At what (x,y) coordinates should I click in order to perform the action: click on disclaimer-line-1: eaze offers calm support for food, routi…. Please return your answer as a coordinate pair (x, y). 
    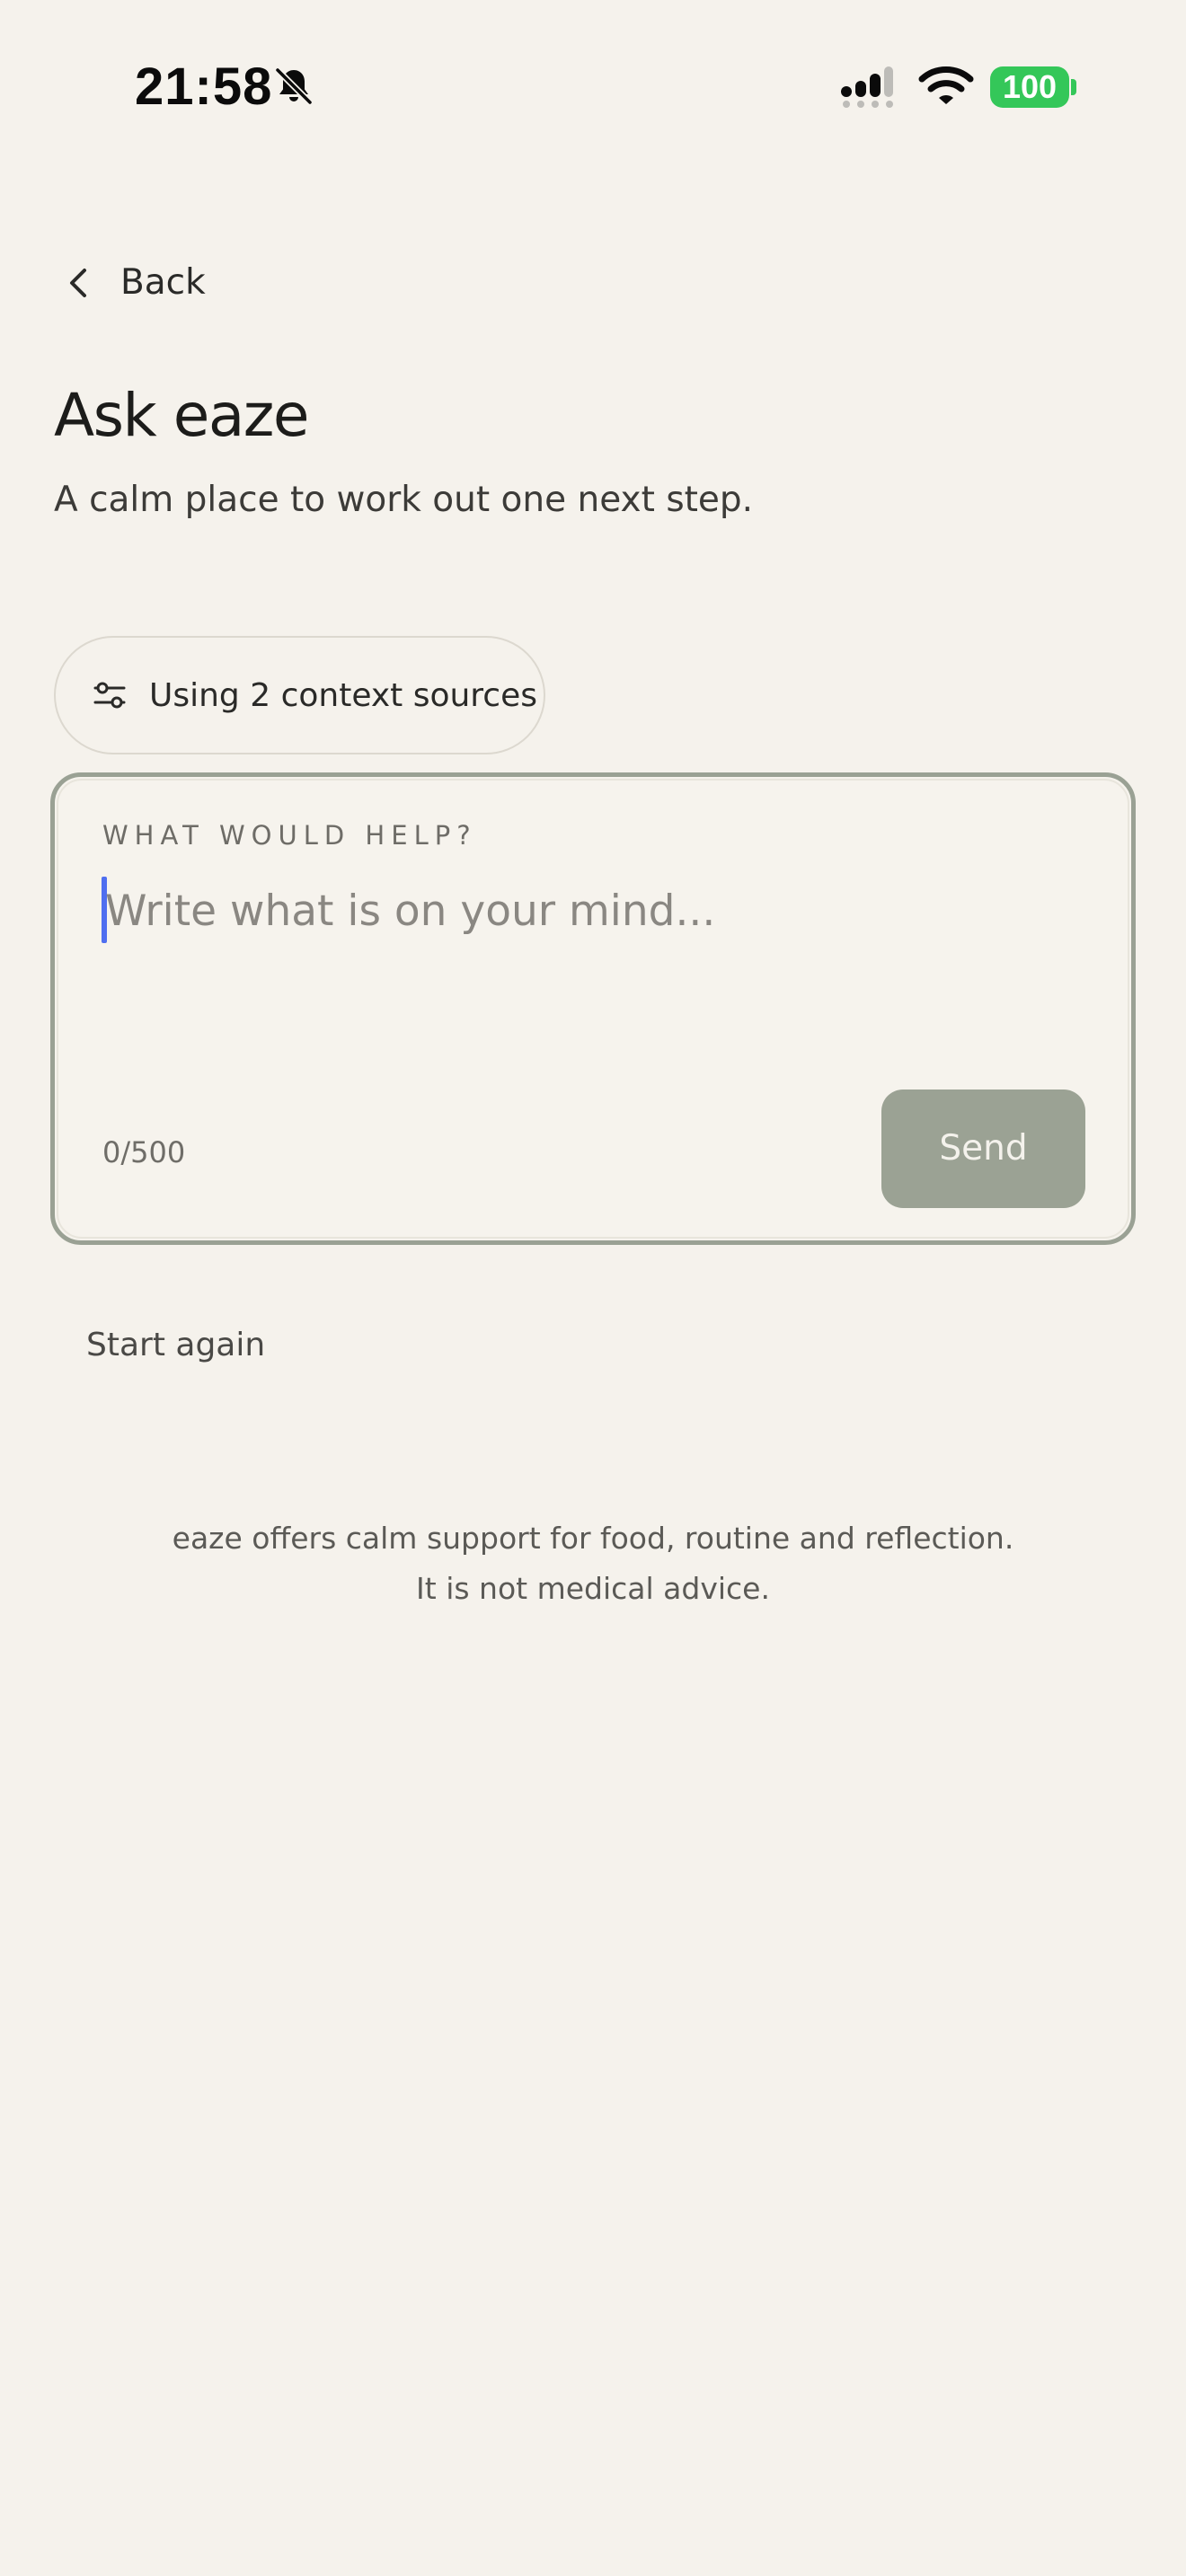
    Looking at the image, I should click on (593, 1538).